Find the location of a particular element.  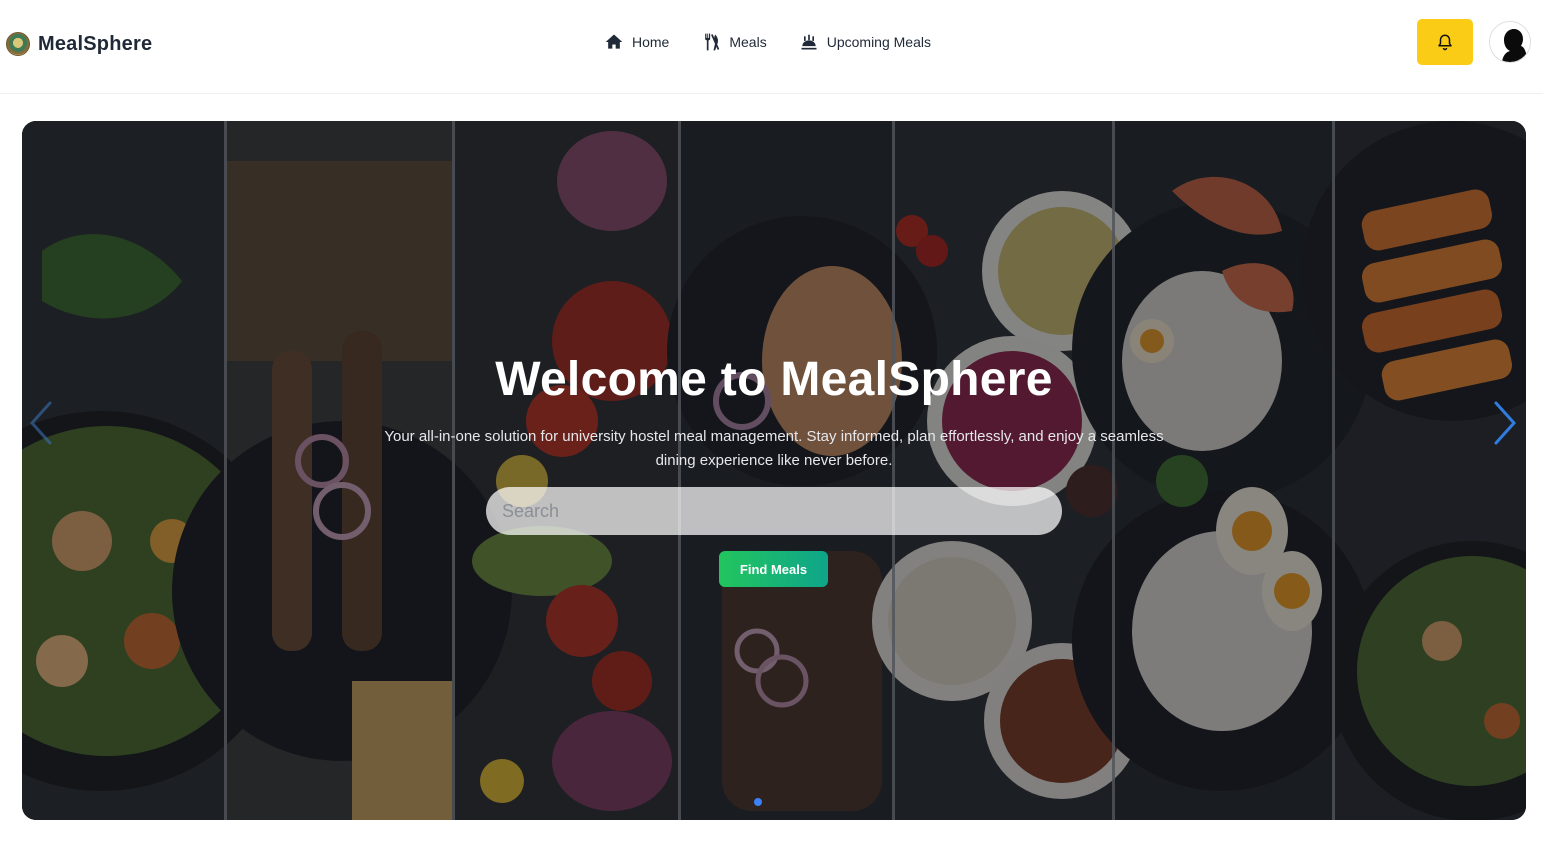

nav-item-label: Meals is located at coordinates (748, 42).